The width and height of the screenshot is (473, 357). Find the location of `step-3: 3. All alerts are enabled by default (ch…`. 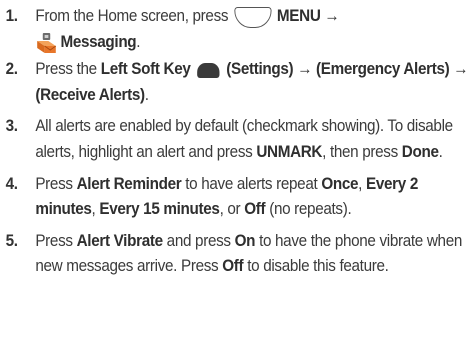

step-3: 3. All alerts are enabled by default (ch… is located at coordinates (236, 139).